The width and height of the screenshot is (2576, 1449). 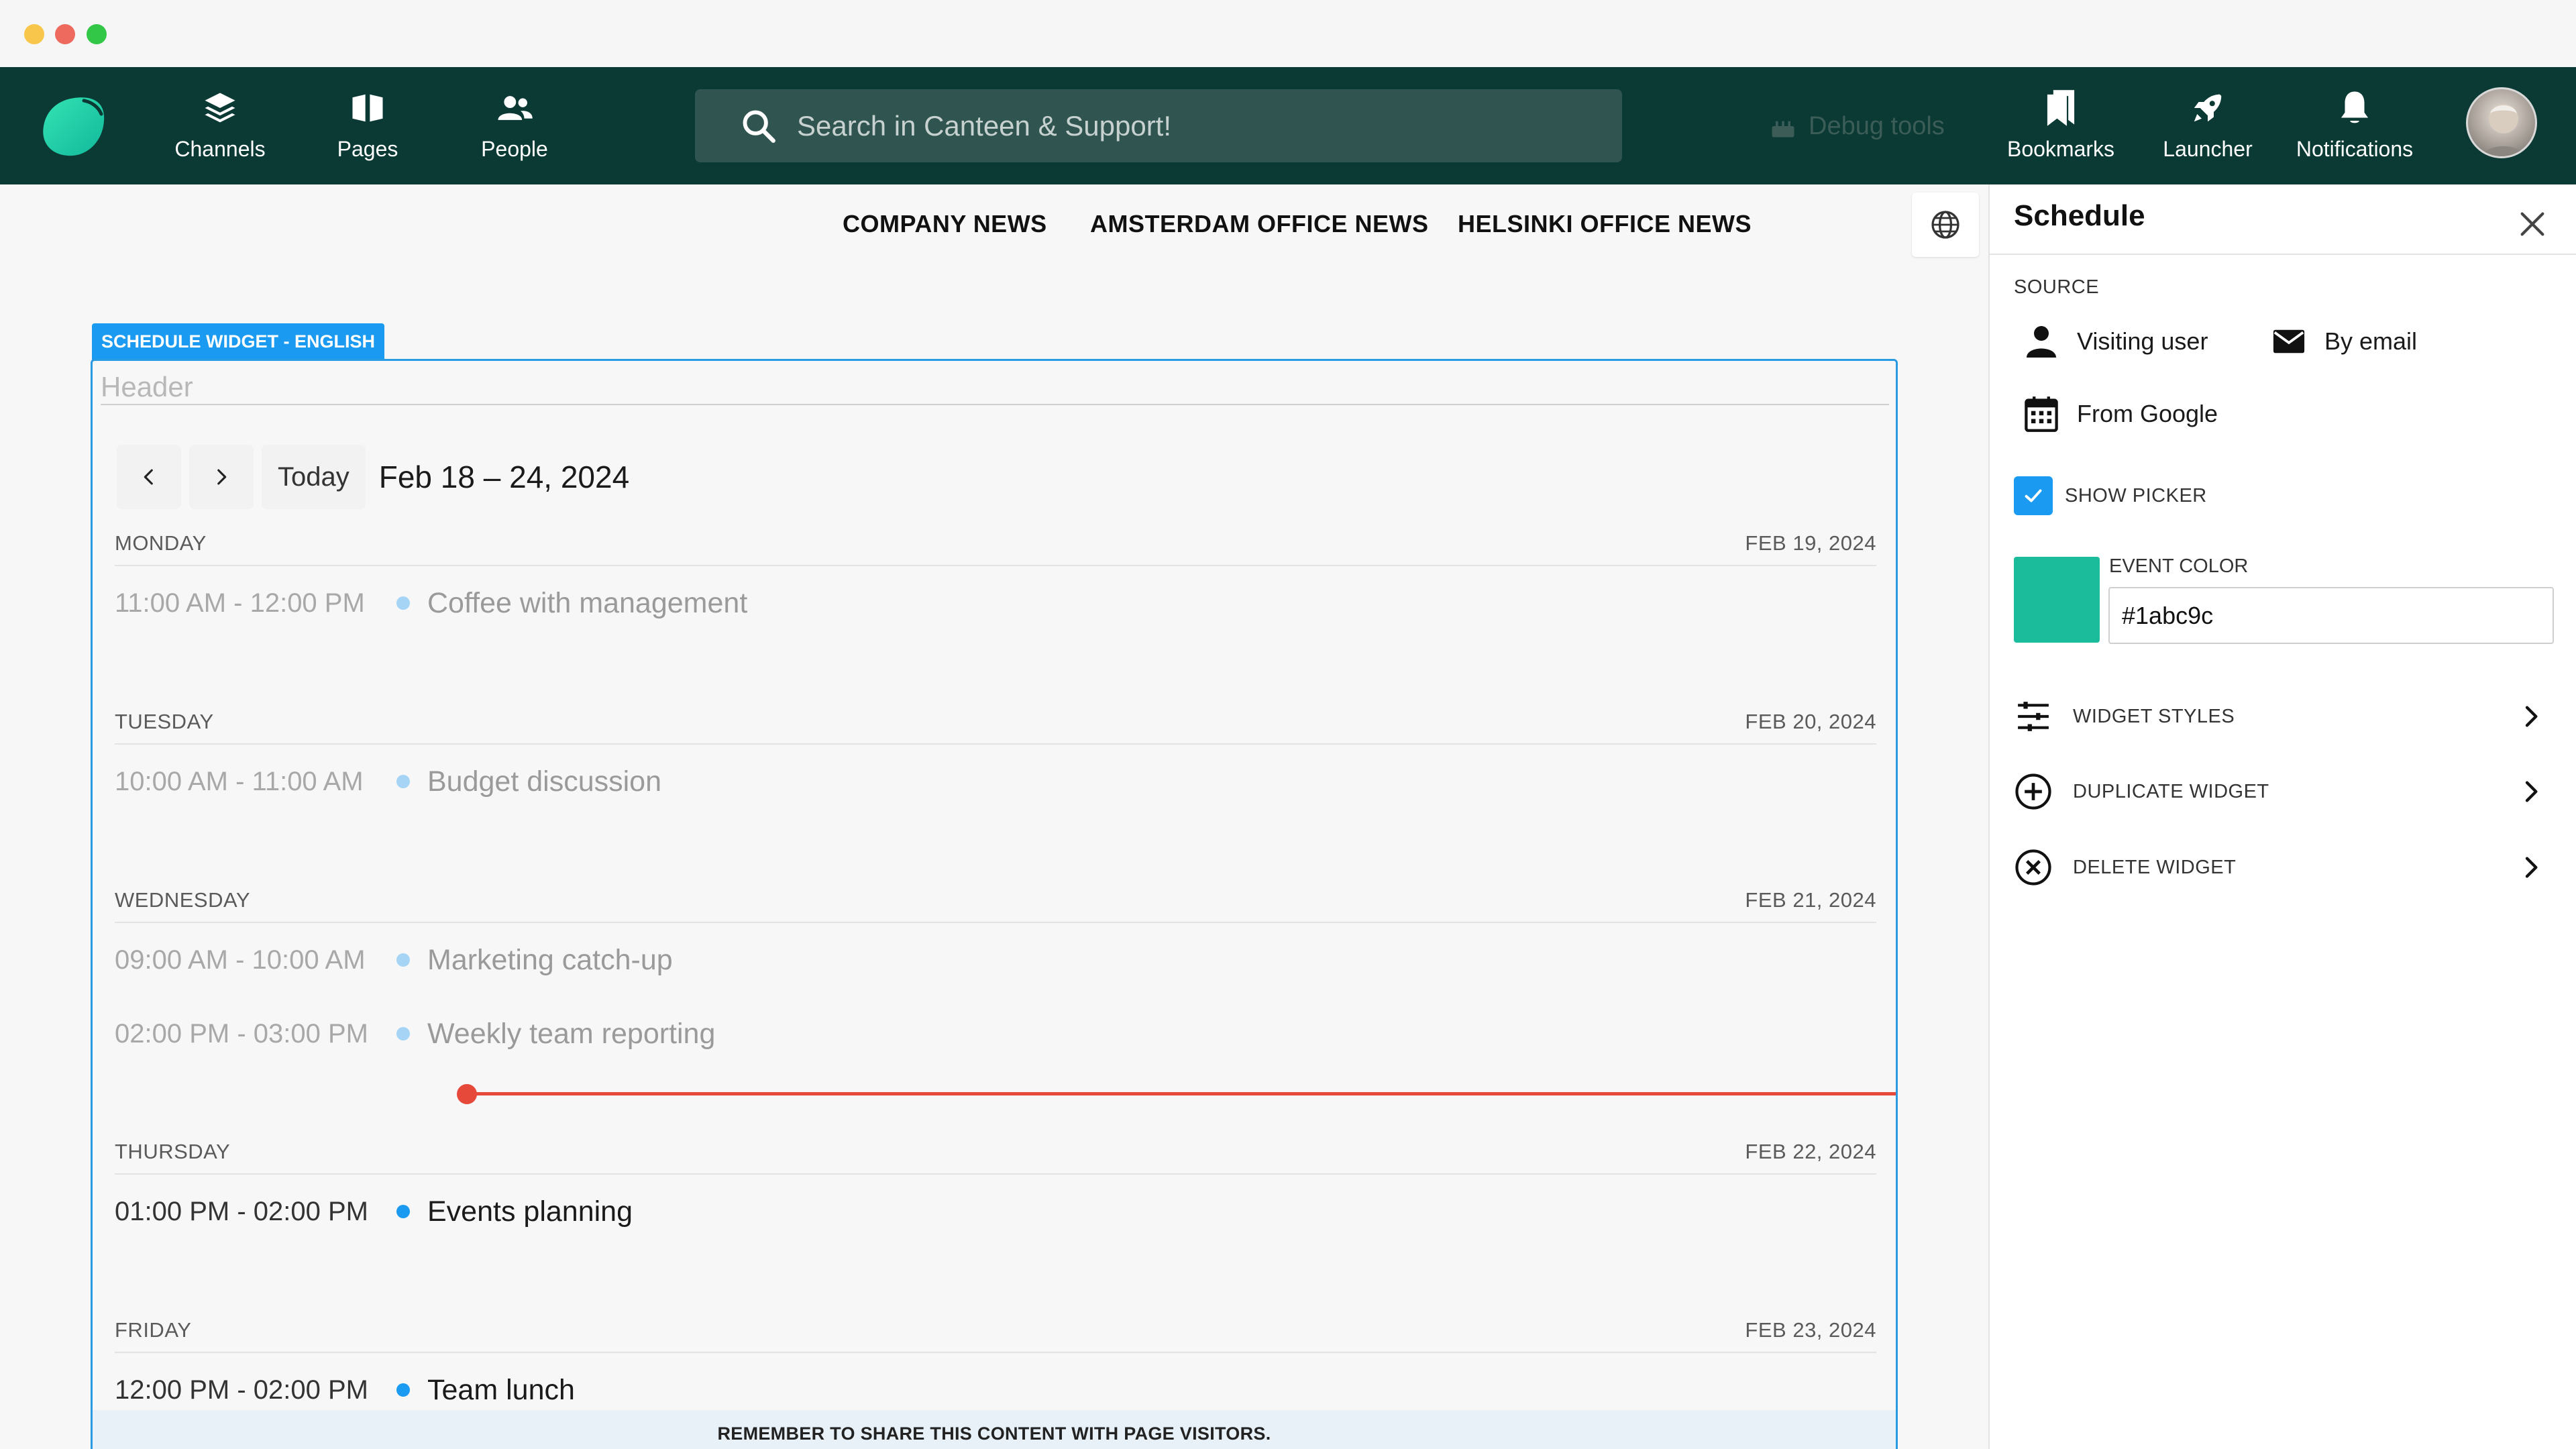 What do you see at coordinates (501, 1389) in the screenshot?
I see `event-title: Team lunch` at bounding box center [501, 1389].